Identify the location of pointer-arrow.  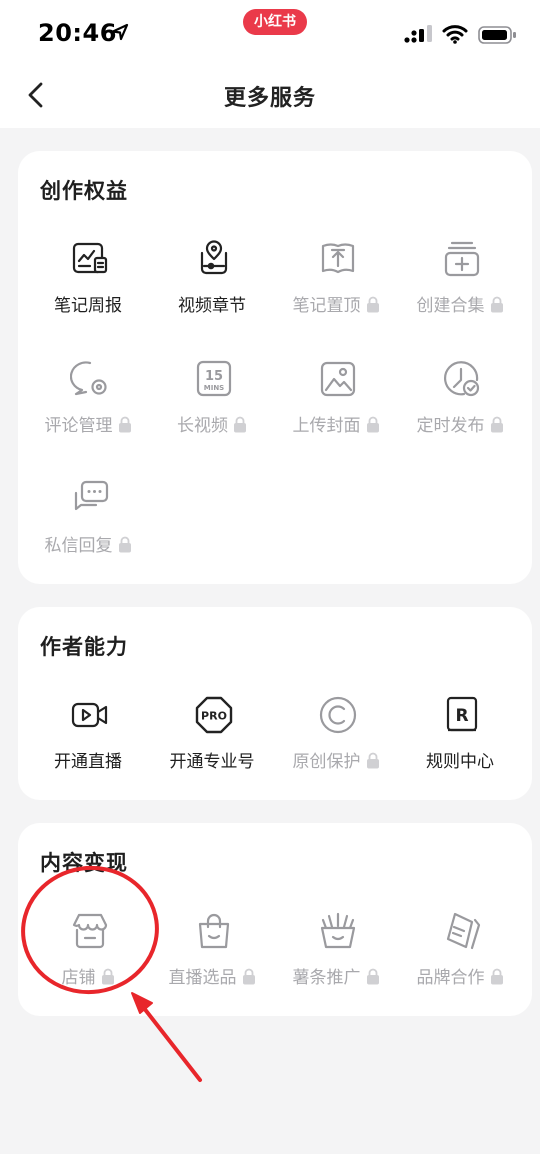
(170, 1041).